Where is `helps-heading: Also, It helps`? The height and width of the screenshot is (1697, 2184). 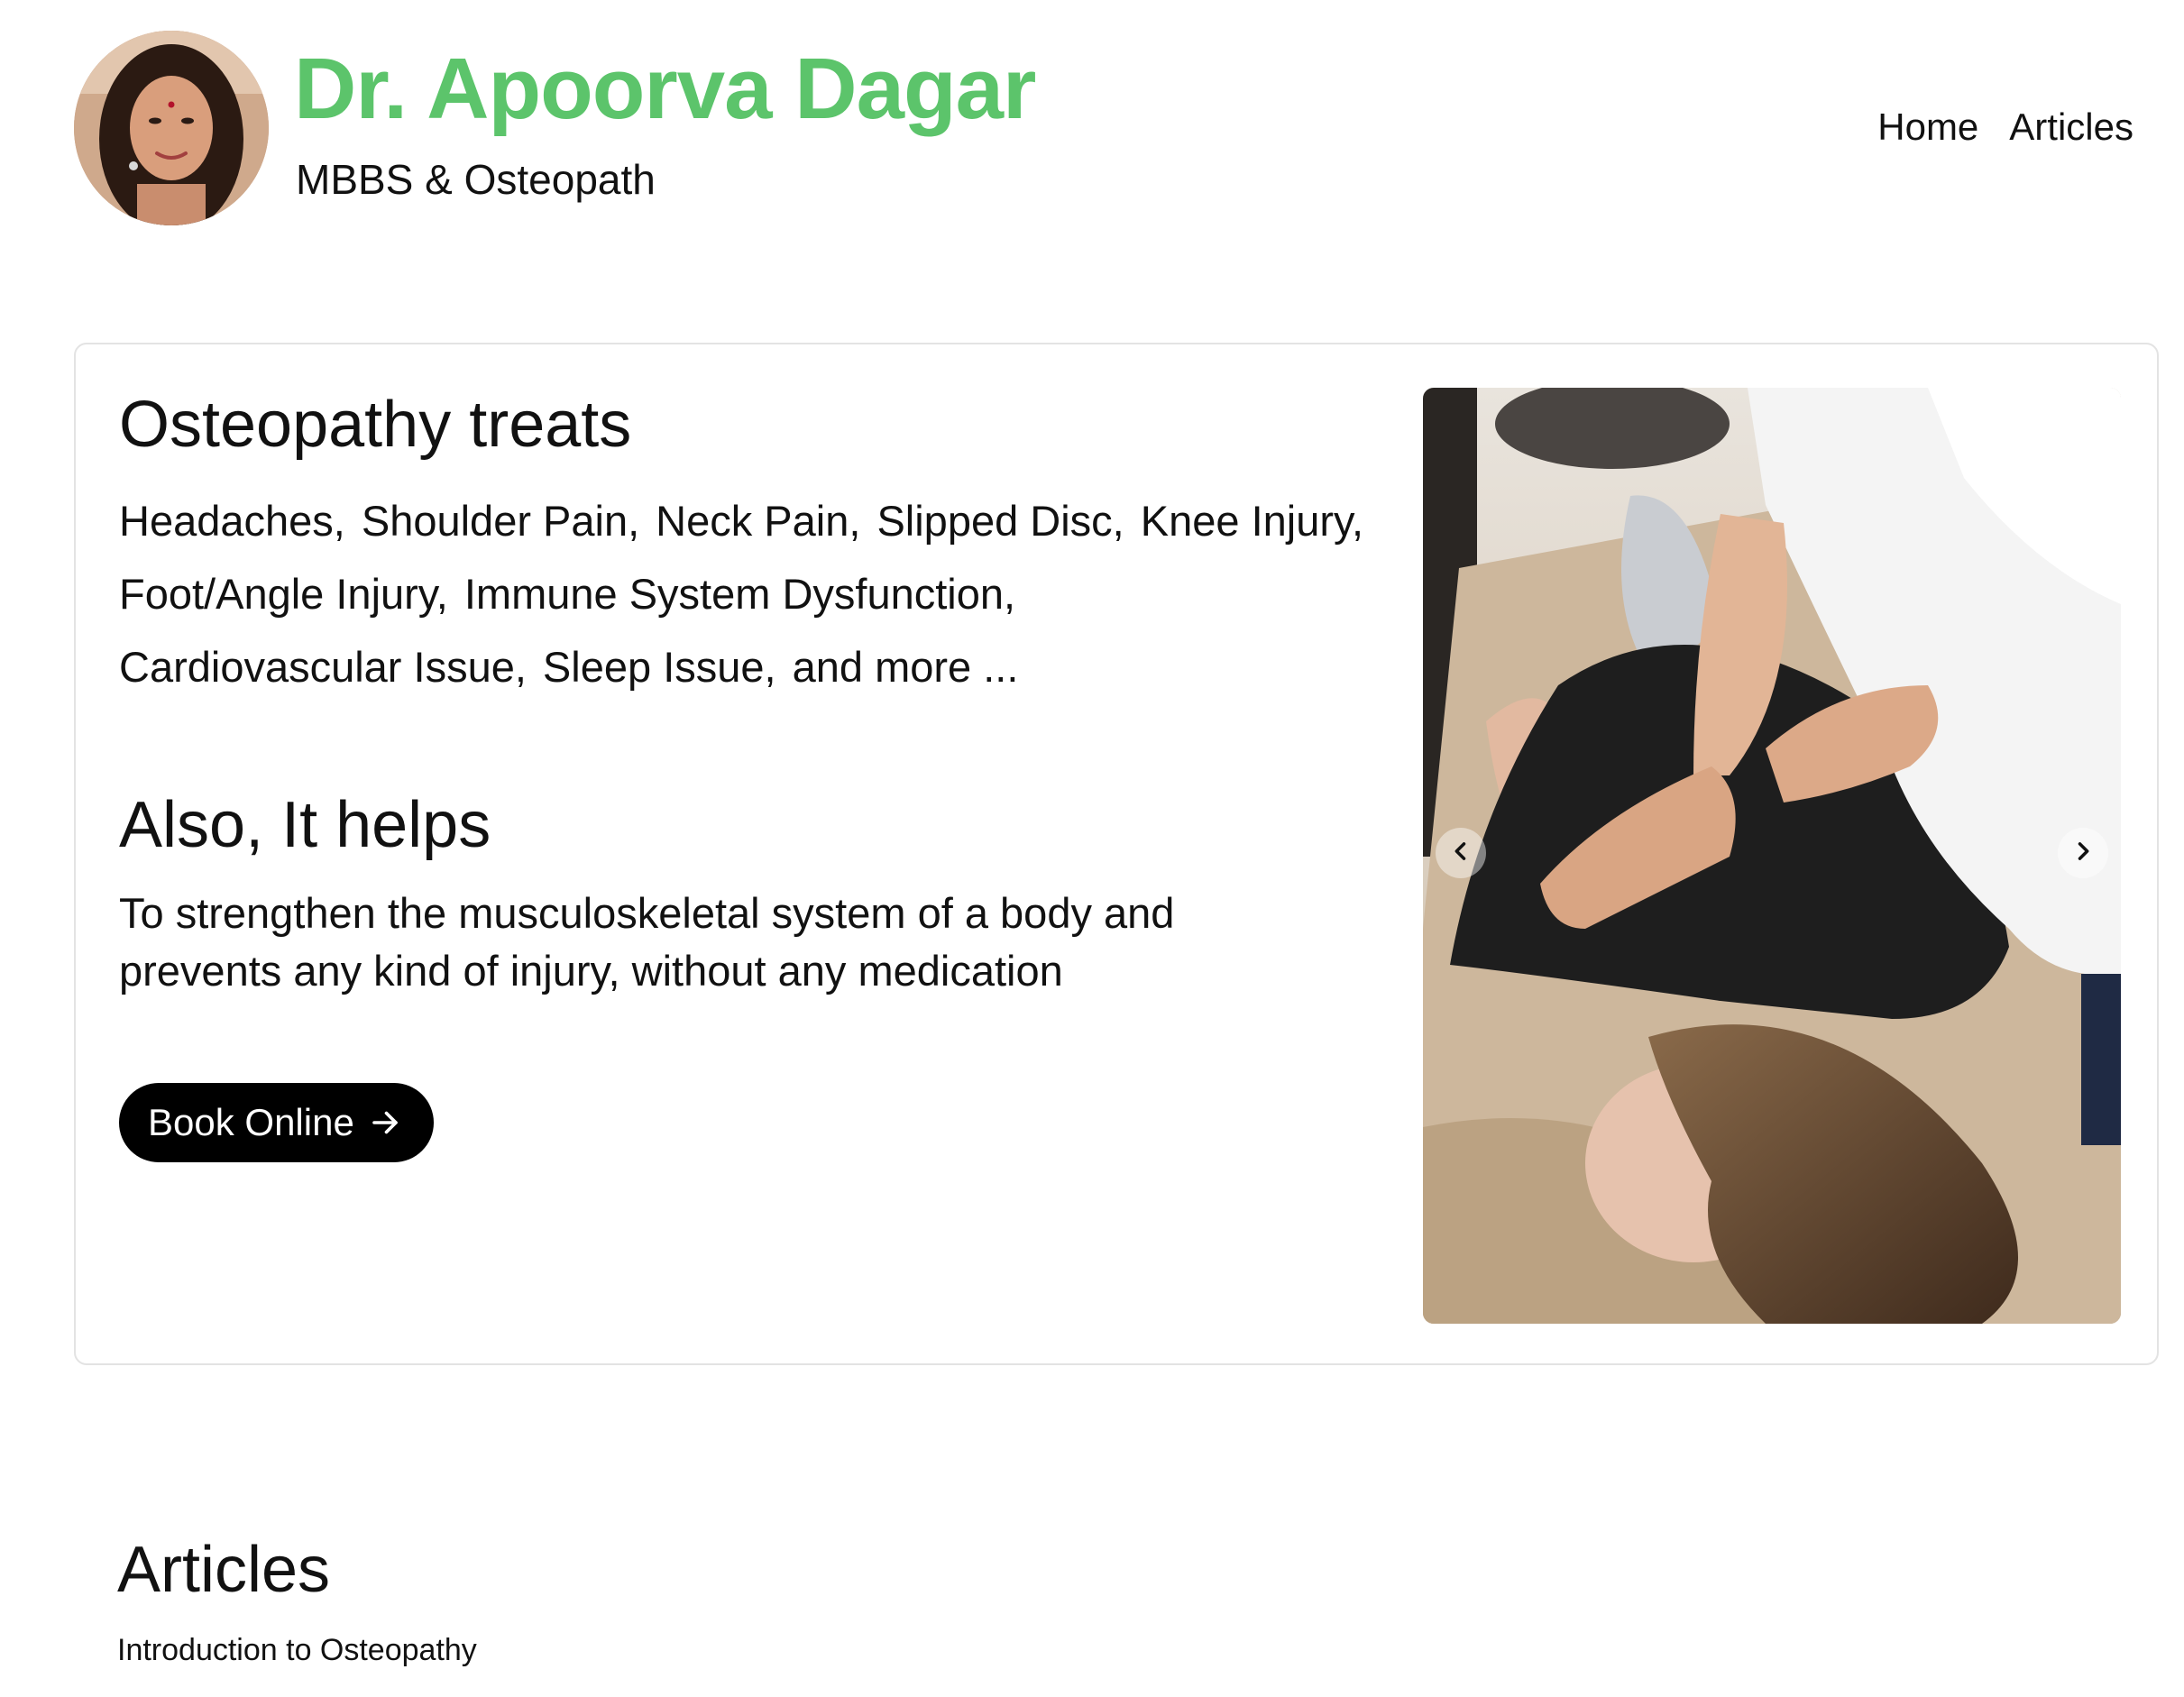 helps-heading: Also, It helps is located at coordinates (305, 825).